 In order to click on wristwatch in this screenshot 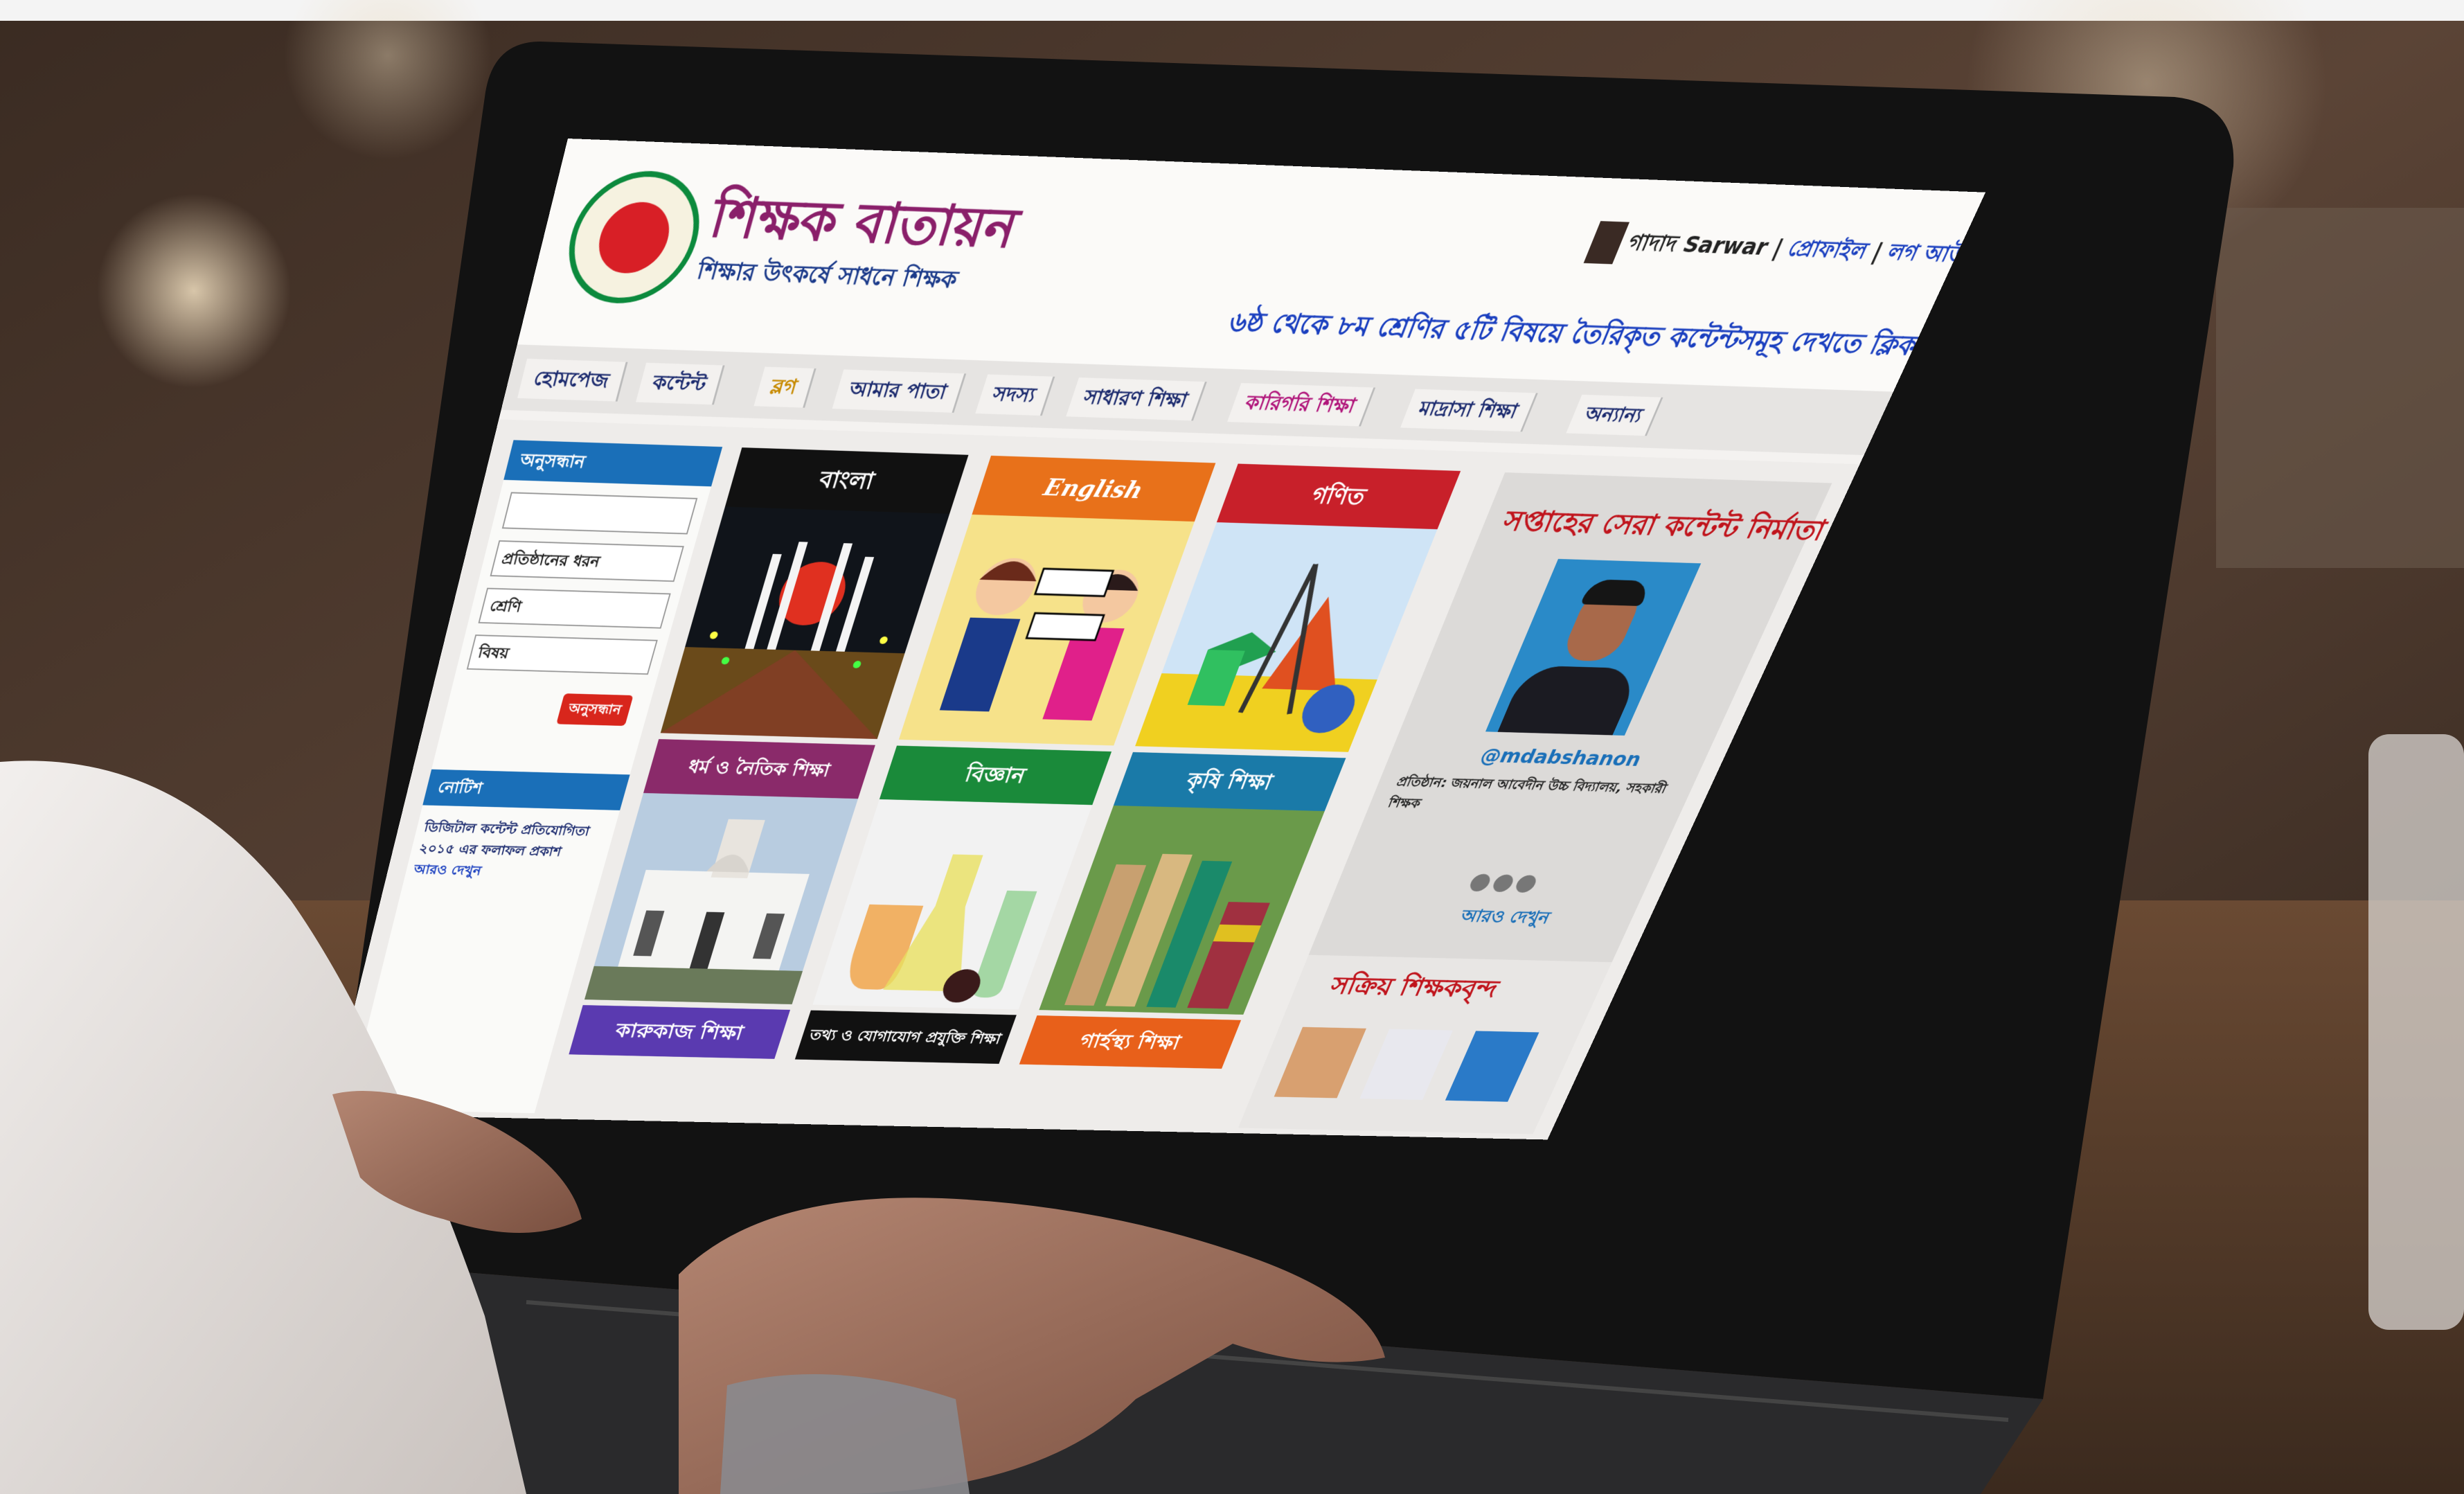, I will do `click(845, 1434)`.